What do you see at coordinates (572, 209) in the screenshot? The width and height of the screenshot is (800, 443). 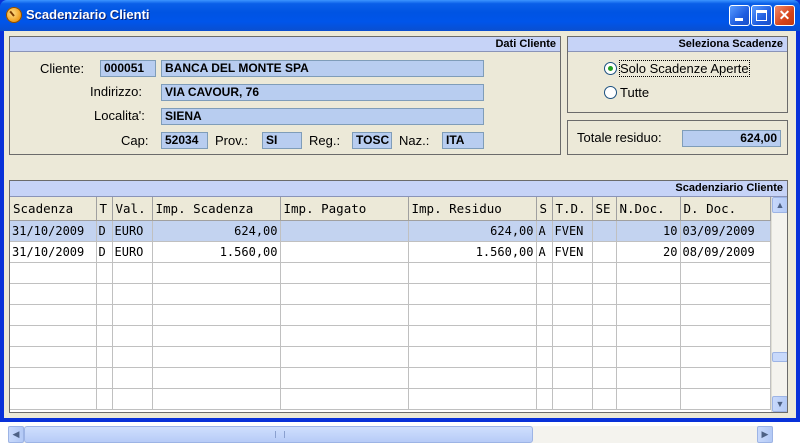 I see `col-header: T.D.` at bounding box center [572, 209].